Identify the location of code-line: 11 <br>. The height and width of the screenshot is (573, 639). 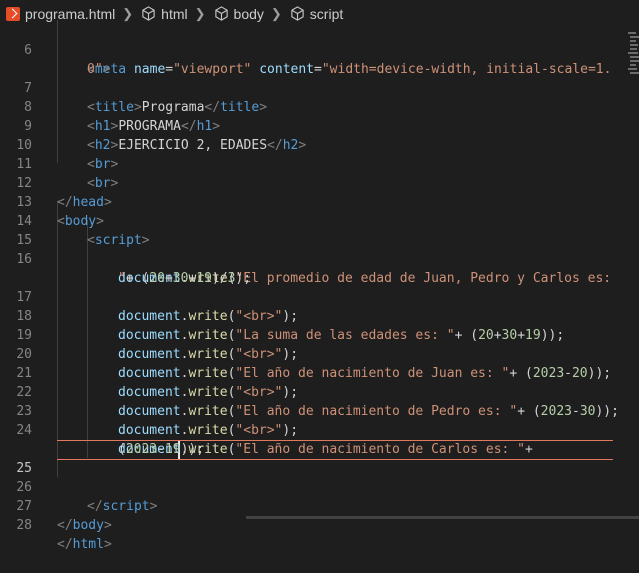
(59, 163).